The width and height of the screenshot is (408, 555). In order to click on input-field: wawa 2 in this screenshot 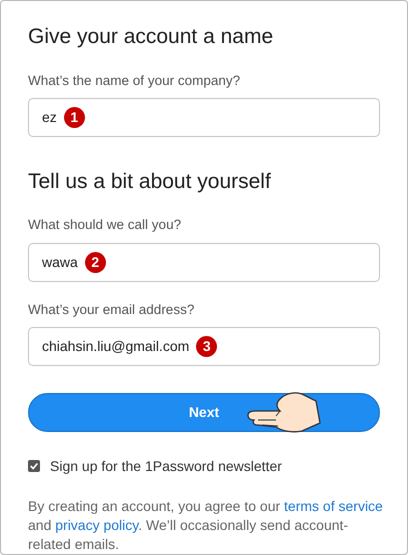, I will do `click(204, 262)`.